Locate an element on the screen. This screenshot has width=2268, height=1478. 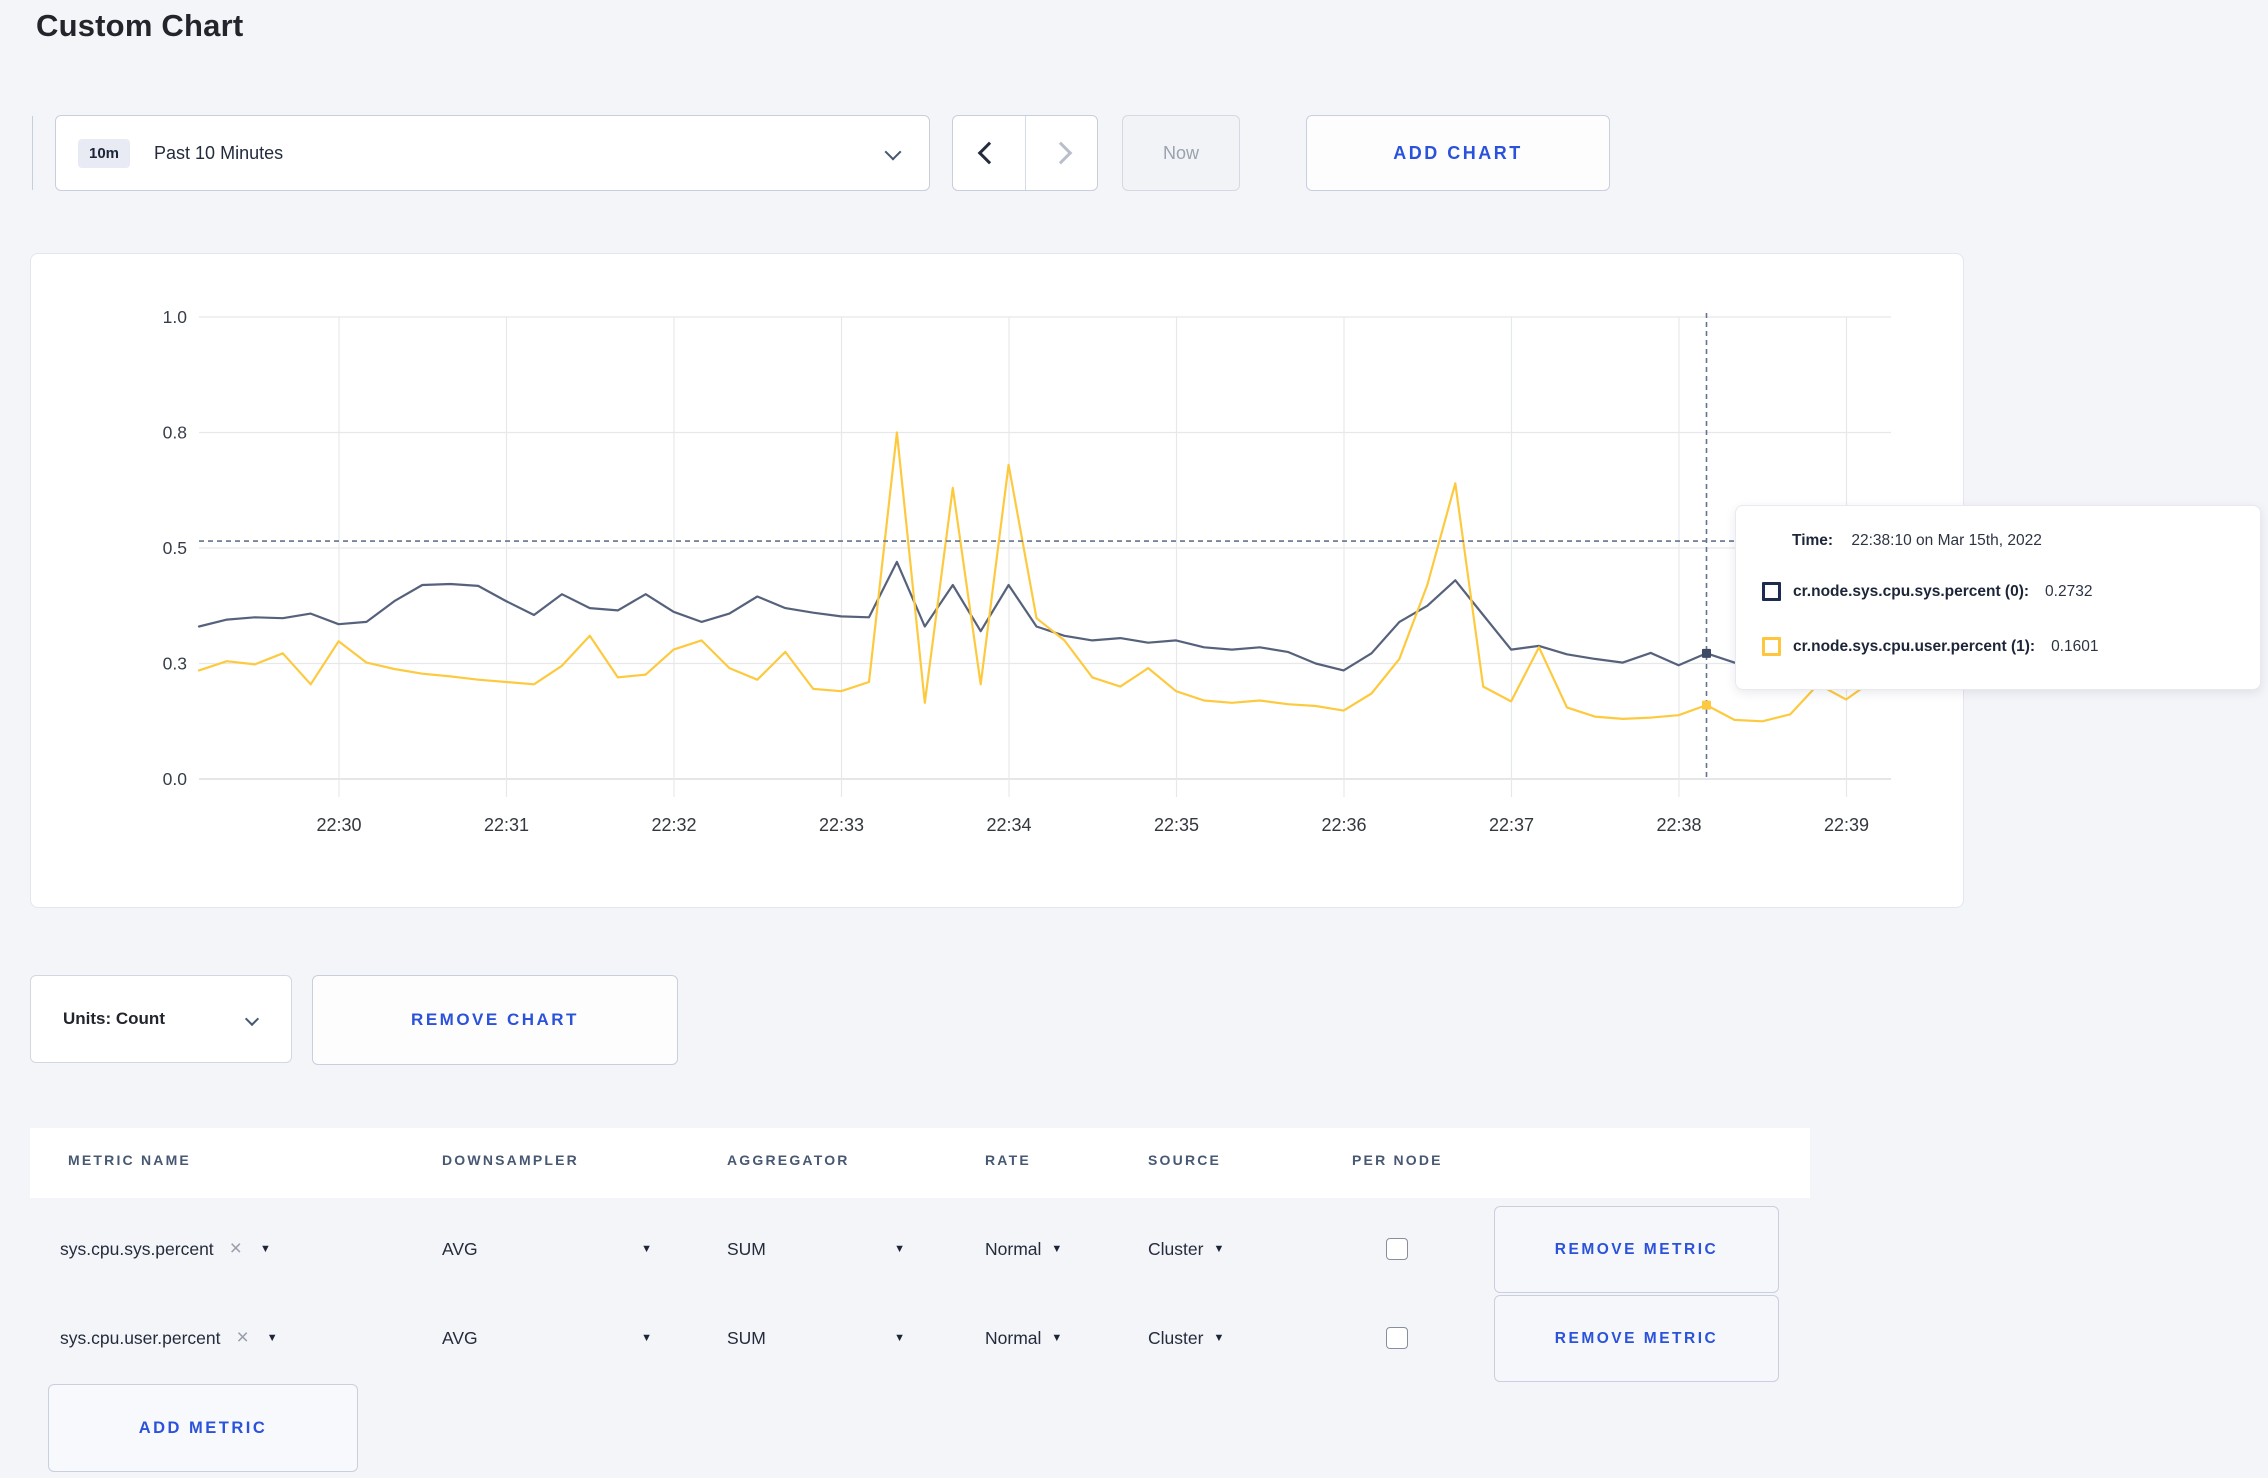
metric-name-cell: sys.cpu.user.percent × ▼ is located at coordinates (169, 1338).